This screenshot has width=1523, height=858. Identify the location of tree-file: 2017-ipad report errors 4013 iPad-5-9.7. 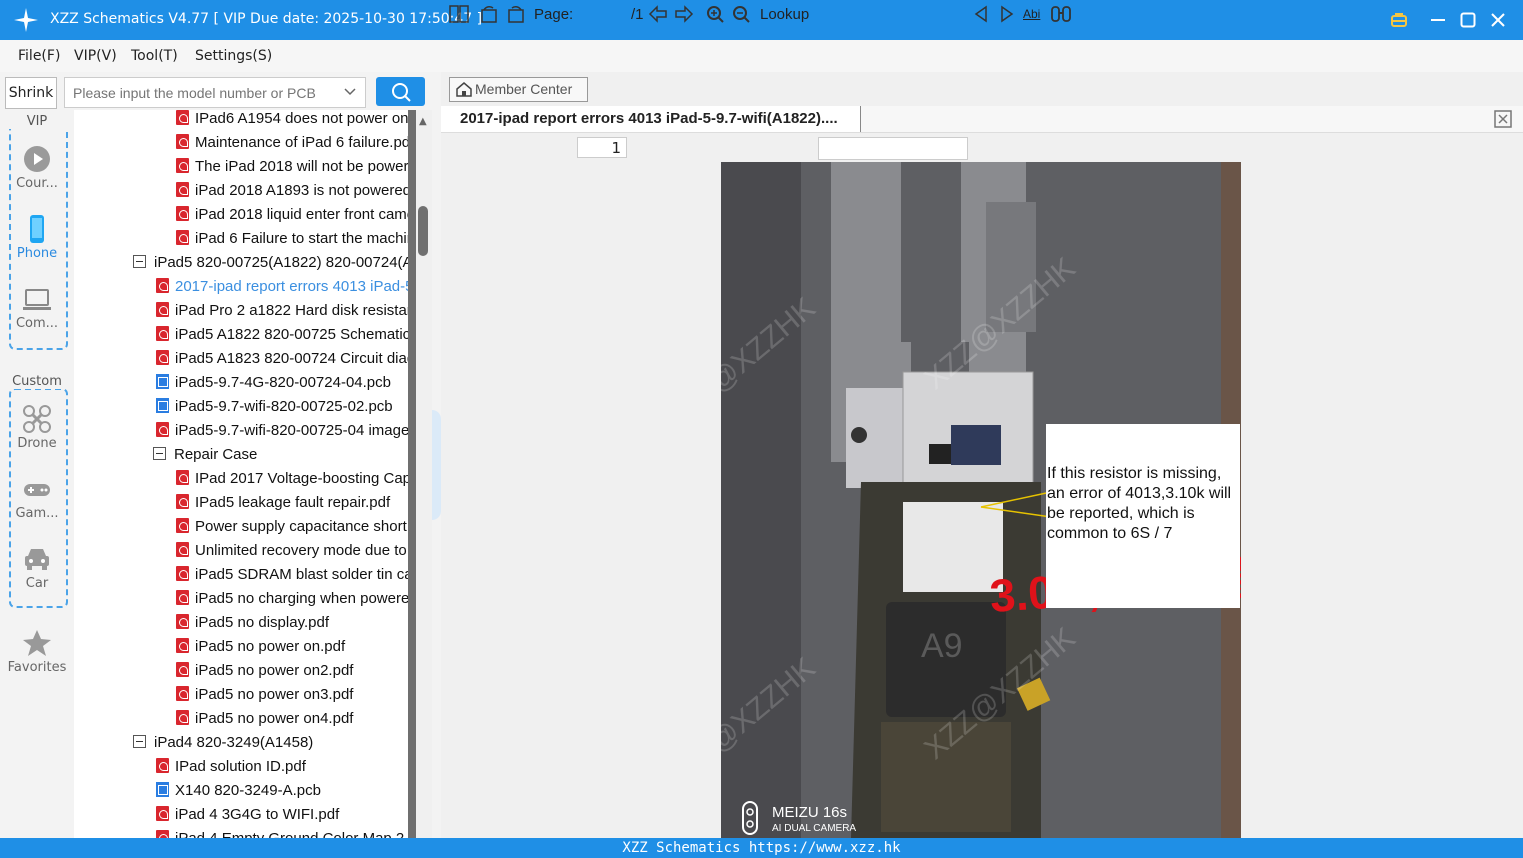
(282, 287).